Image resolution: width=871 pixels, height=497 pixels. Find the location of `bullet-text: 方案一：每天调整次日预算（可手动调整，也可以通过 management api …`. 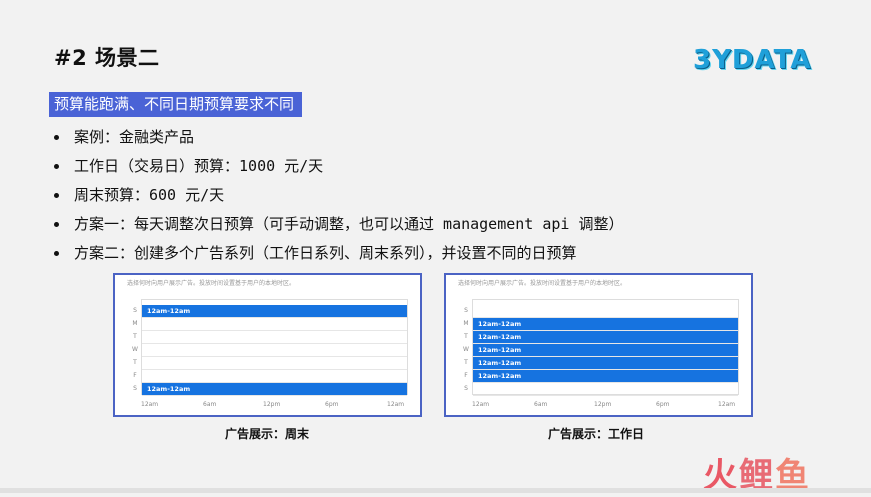

bullet-text: 方案一：每天调整次日预算（可手动调整，也可以通过 management api … is located at coordinates (349, 224).